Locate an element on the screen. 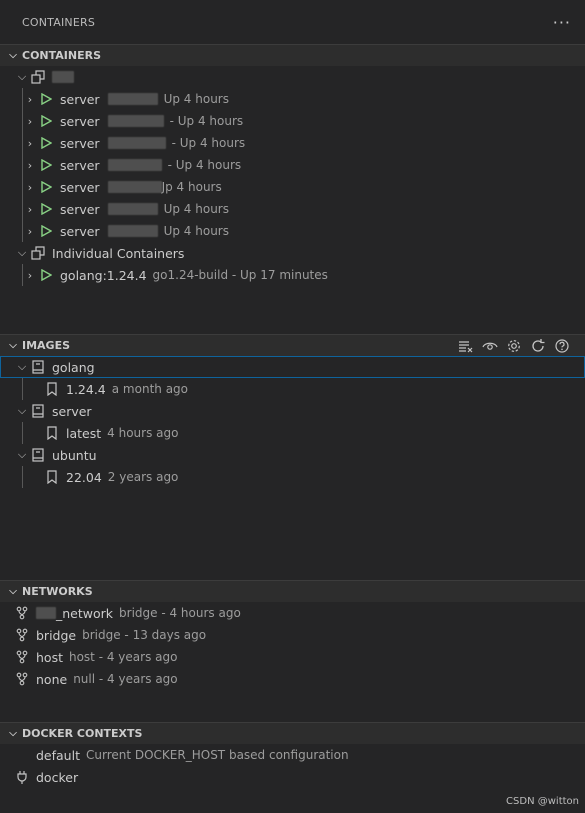 This screenshot has width=585, height=813. image-tag: 1.24.4 is located at coordinates (86, 389).